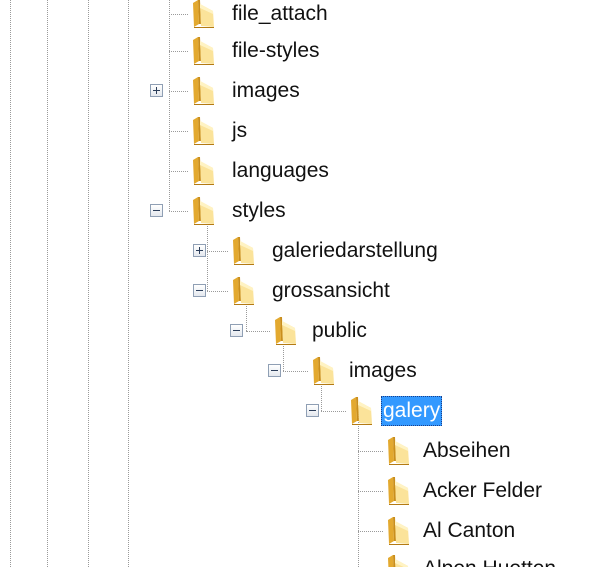 This screenshot has width=592, height=567. I want to click on tree-node-label: grossansicht, so click(331, 291).